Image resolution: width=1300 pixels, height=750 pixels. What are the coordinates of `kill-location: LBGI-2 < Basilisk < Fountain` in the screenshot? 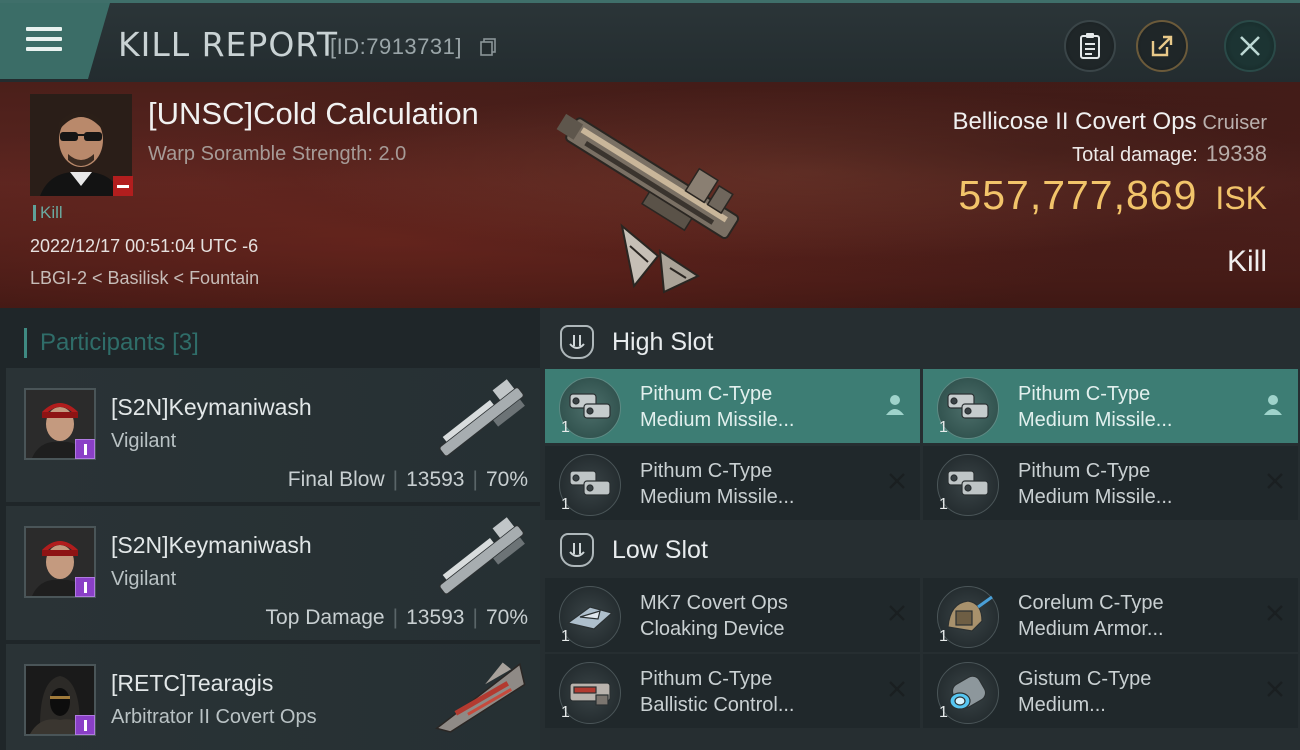 It's located at (144, 278).